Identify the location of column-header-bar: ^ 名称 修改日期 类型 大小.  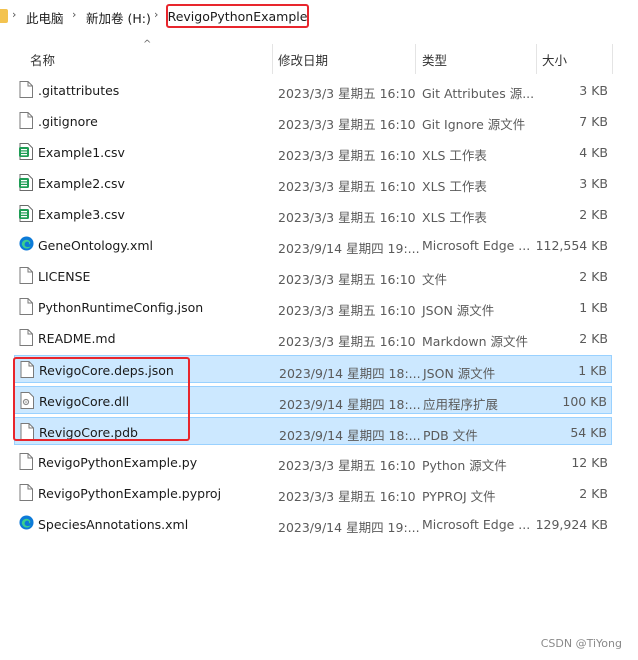
(319, 54).